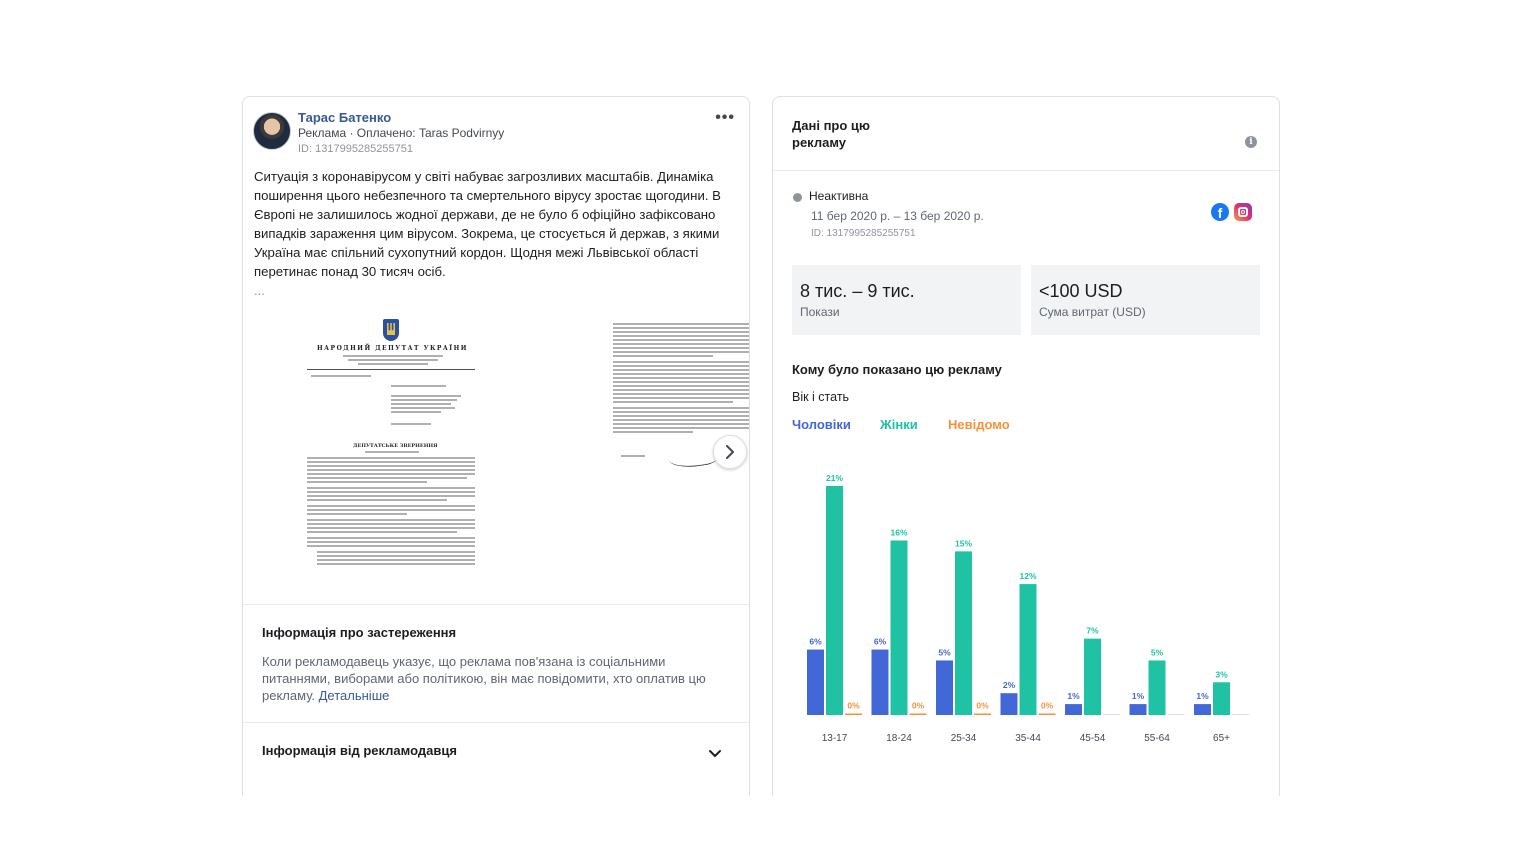 The height and width of the screenshot is (864, 1536). Describe the element at coordinates (834, 478) in the screenshot. I see `bar-value-label: 21%` at that location.